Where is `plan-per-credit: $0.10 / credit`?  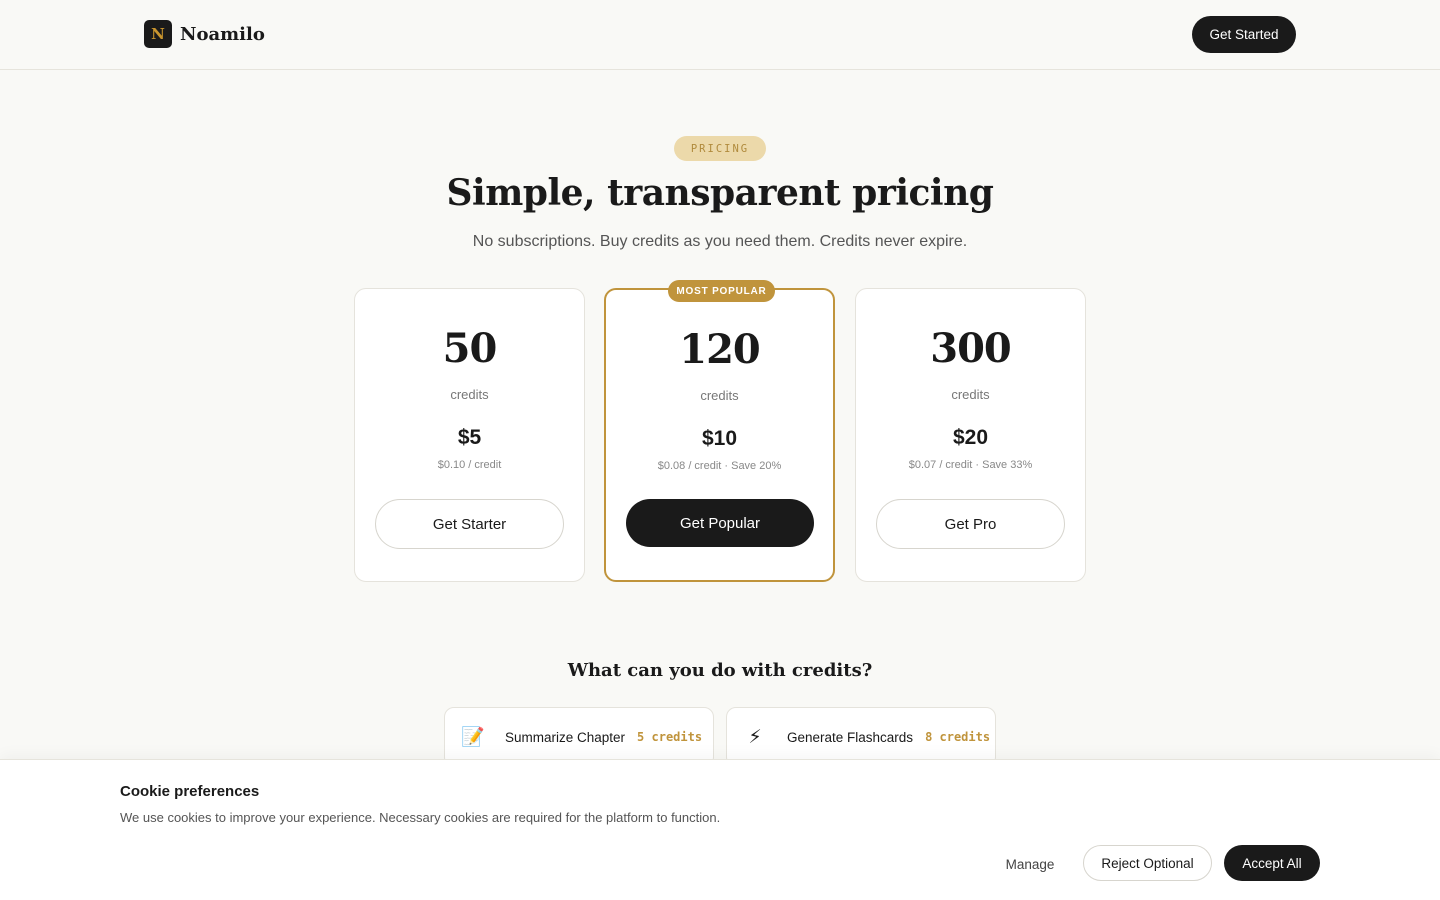
plan-per-credit: $0.10 / credit is located at coordinates (469, 465).